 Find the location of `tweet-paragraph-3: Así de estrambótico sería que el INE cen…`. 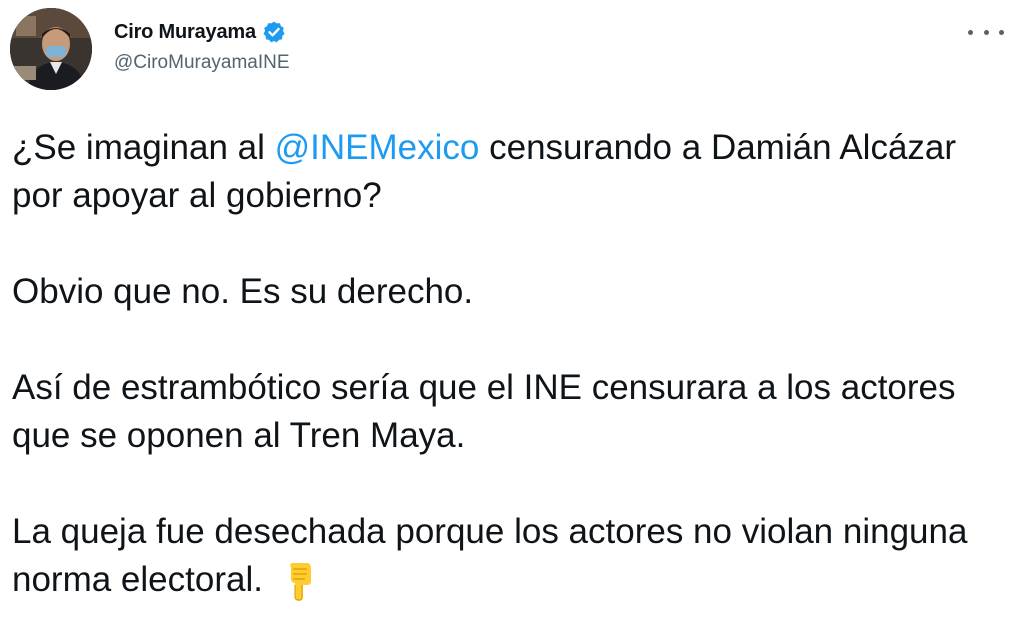

tweet-paragraph-3: Así de estrambótico sería que el INE cen… is located at coordinates (484, 411).